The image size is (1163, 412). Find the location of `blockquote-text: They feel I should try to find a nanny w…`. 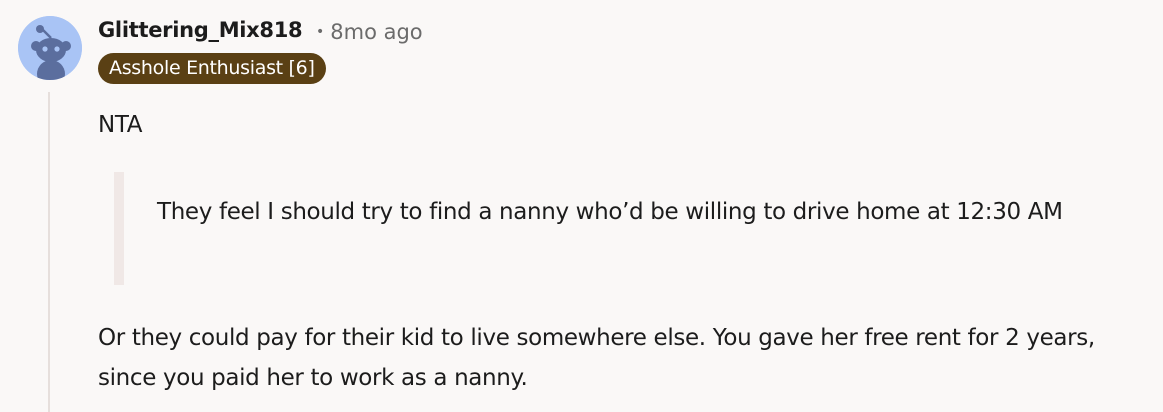

blockquote-text: They feel I should try to find a nanny w… is located at coordinates (610, 212).